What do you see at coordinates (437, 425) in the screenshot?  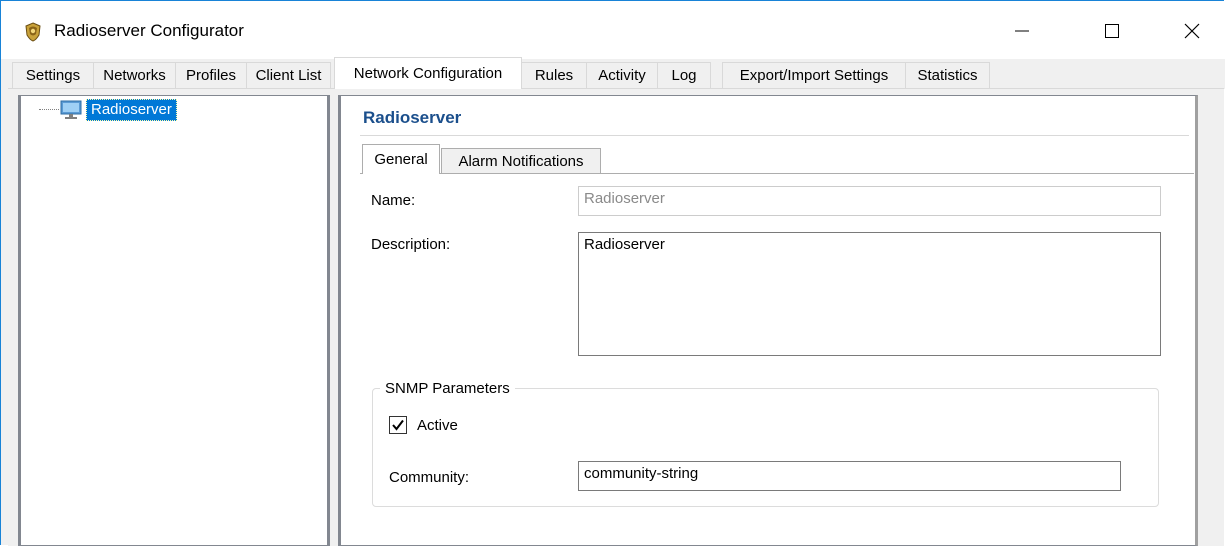 I see `active-label: Active` at bounding box center [437, 425].